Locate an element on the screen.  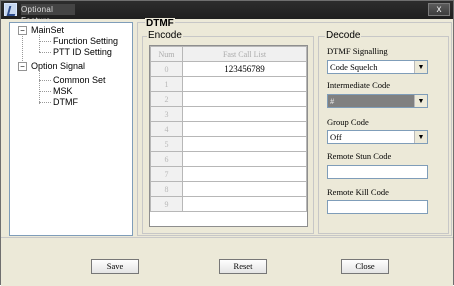
window-title: Optional Feature is located at coordinates (48, 14).